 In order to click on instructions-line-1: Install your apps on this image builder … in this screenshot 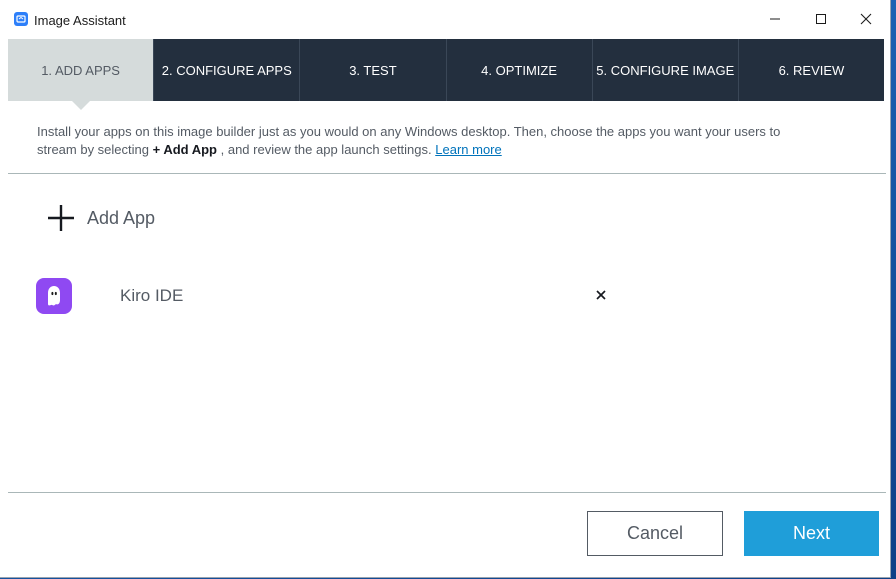, I will do `click(409, 131)`.